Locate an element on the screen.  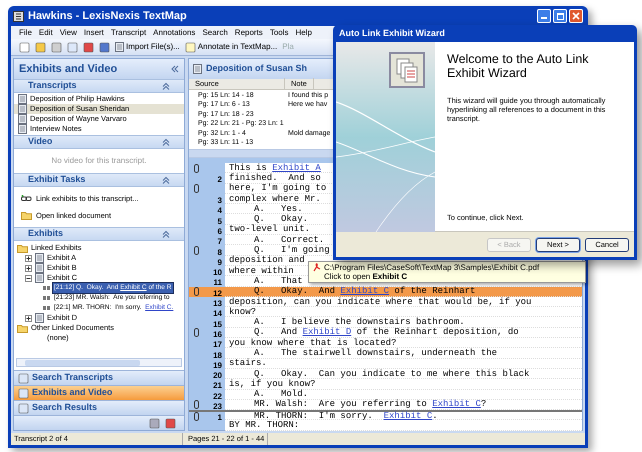
panel-title: Exhibits and Video is located at coordinates (68, 69).